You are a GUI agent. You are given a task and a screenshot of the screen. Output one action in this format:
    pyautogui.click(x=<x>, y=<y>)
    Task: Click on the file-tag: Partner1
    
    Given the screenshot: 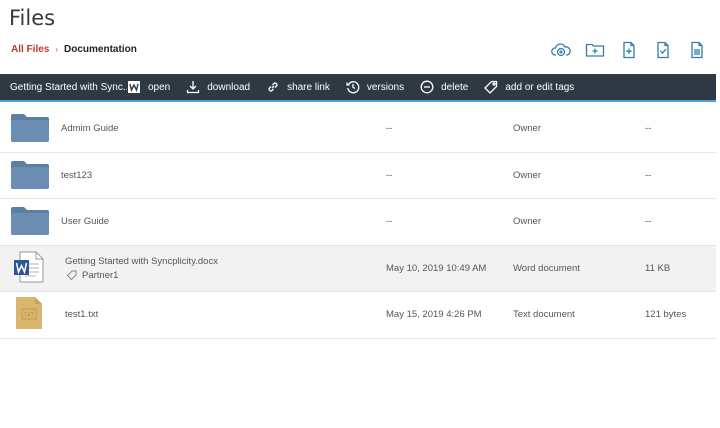 What is the action you would take?
    pyautogui.click(x=141, y=275)
    